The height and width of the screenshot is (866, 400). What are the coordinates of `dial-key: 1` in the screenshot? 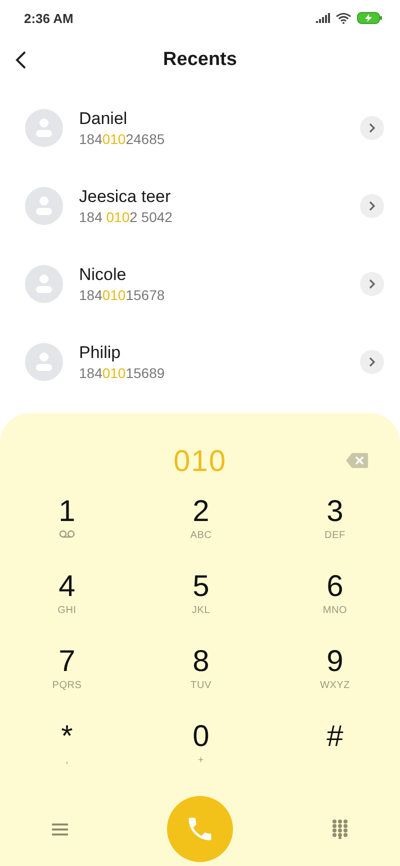 It's located at (67, 530).